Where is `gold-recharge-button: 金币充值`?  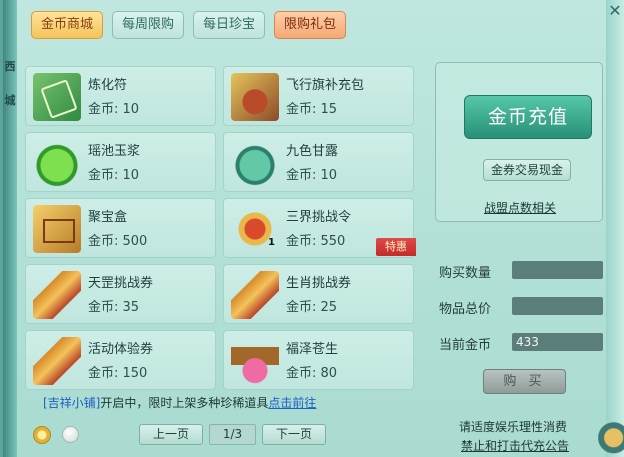 gold-recharge-button: 金币充值 is located at coordinates (528, 117).